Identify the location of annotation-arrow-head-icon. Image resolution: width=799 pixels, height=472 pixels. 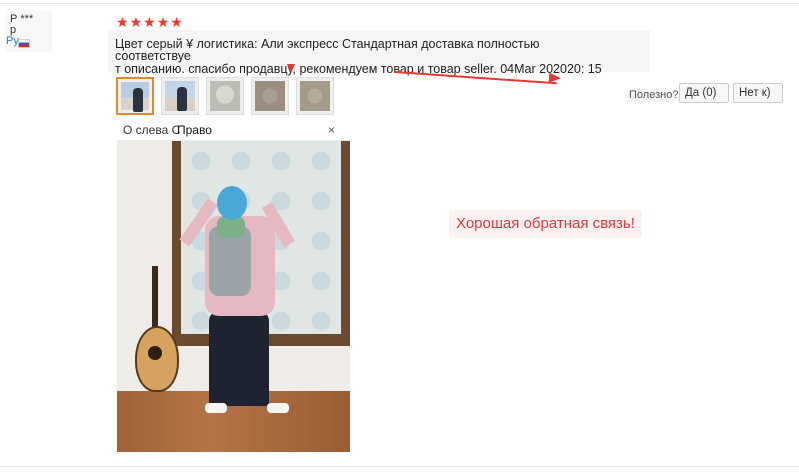
(555, 78).